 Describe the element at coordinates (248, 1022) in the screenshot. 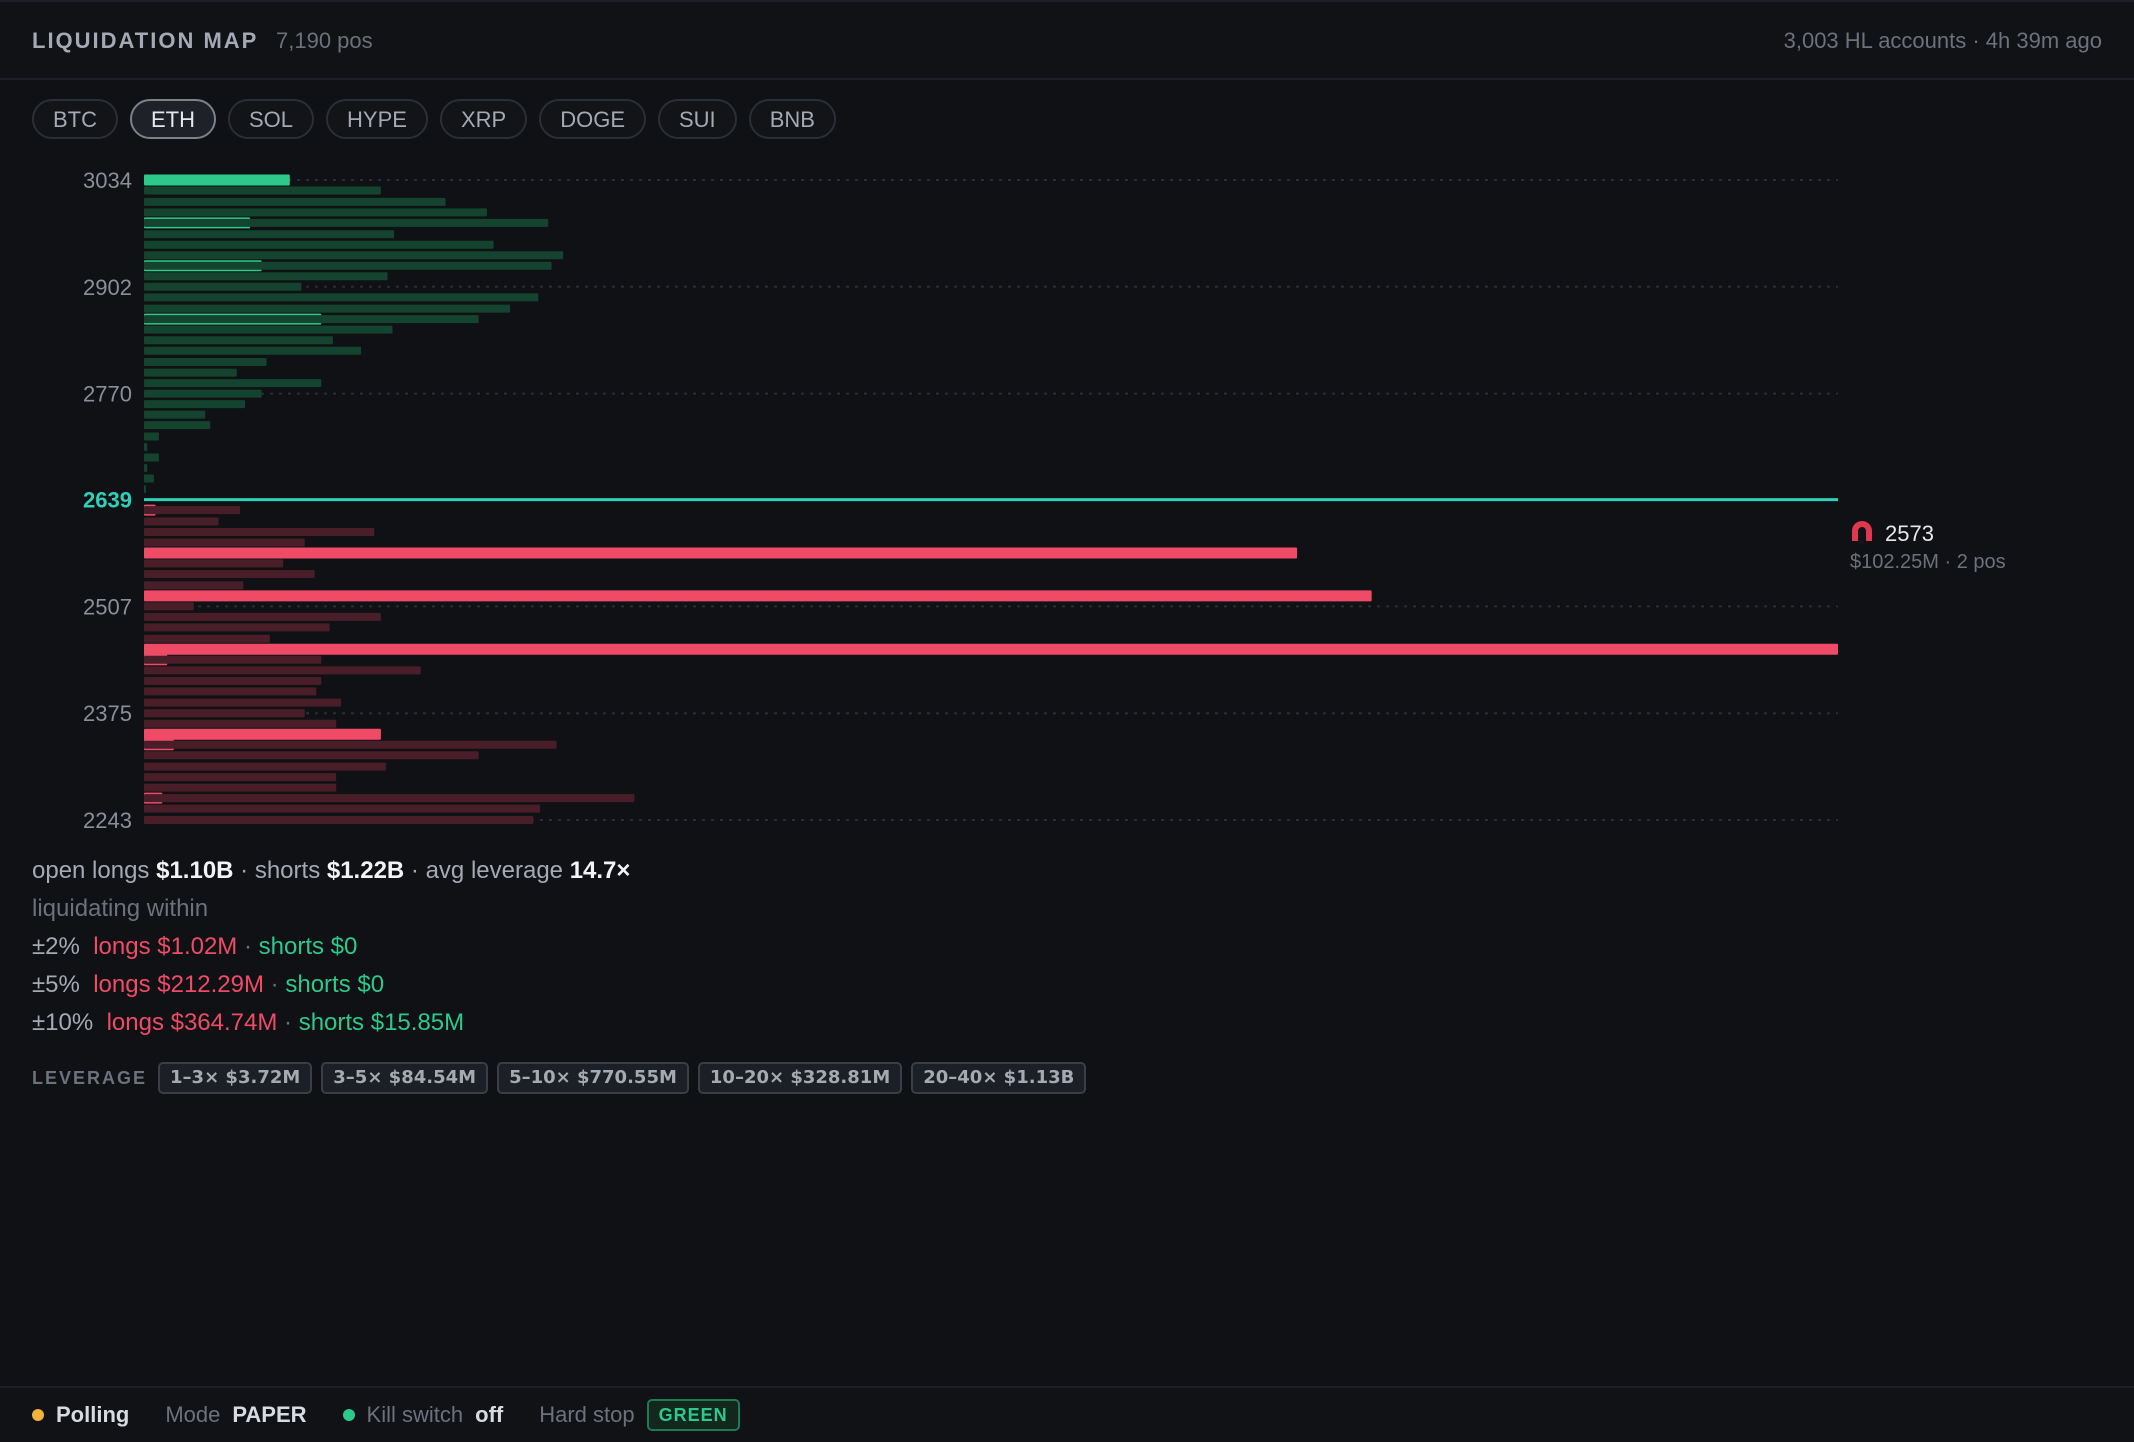

I see `range-row-10pct: ±10% longs $364.74M · shorts $15.85M` at that location.